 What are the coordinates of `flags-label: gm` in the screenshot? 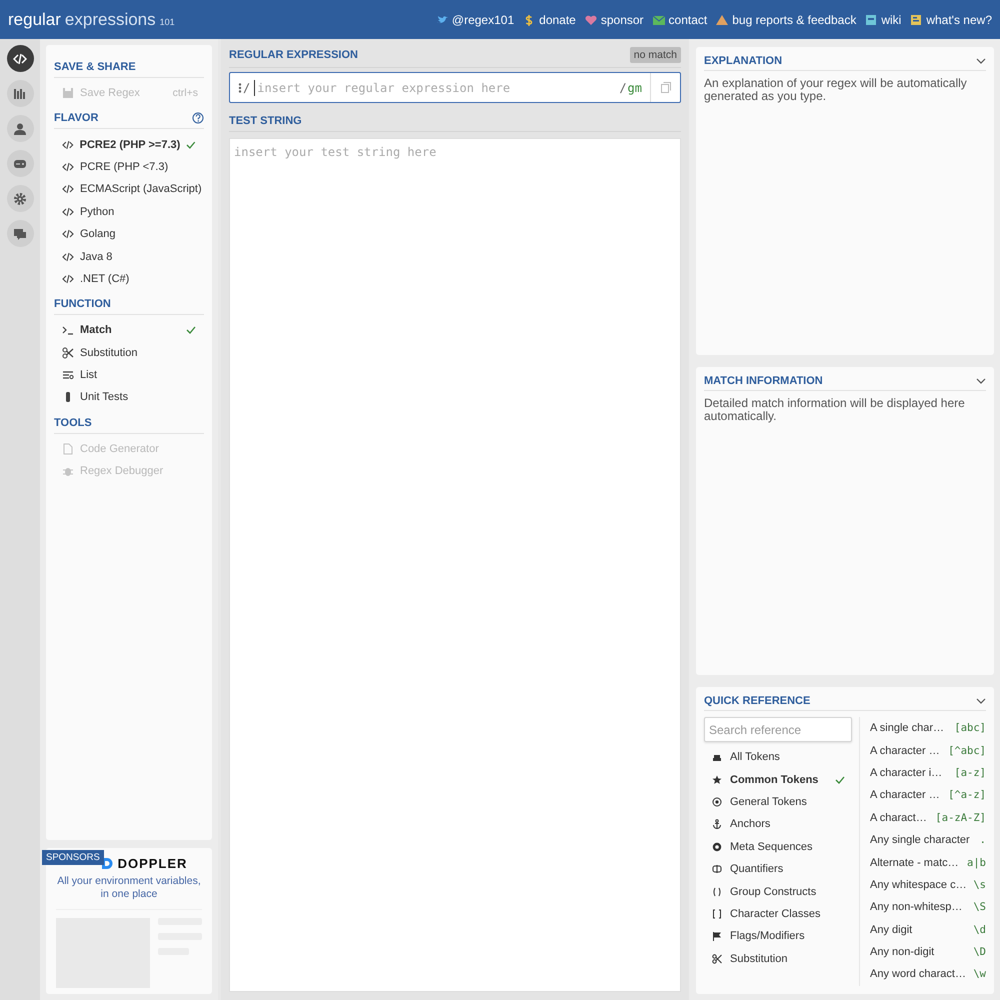 It's located at (635, 87).